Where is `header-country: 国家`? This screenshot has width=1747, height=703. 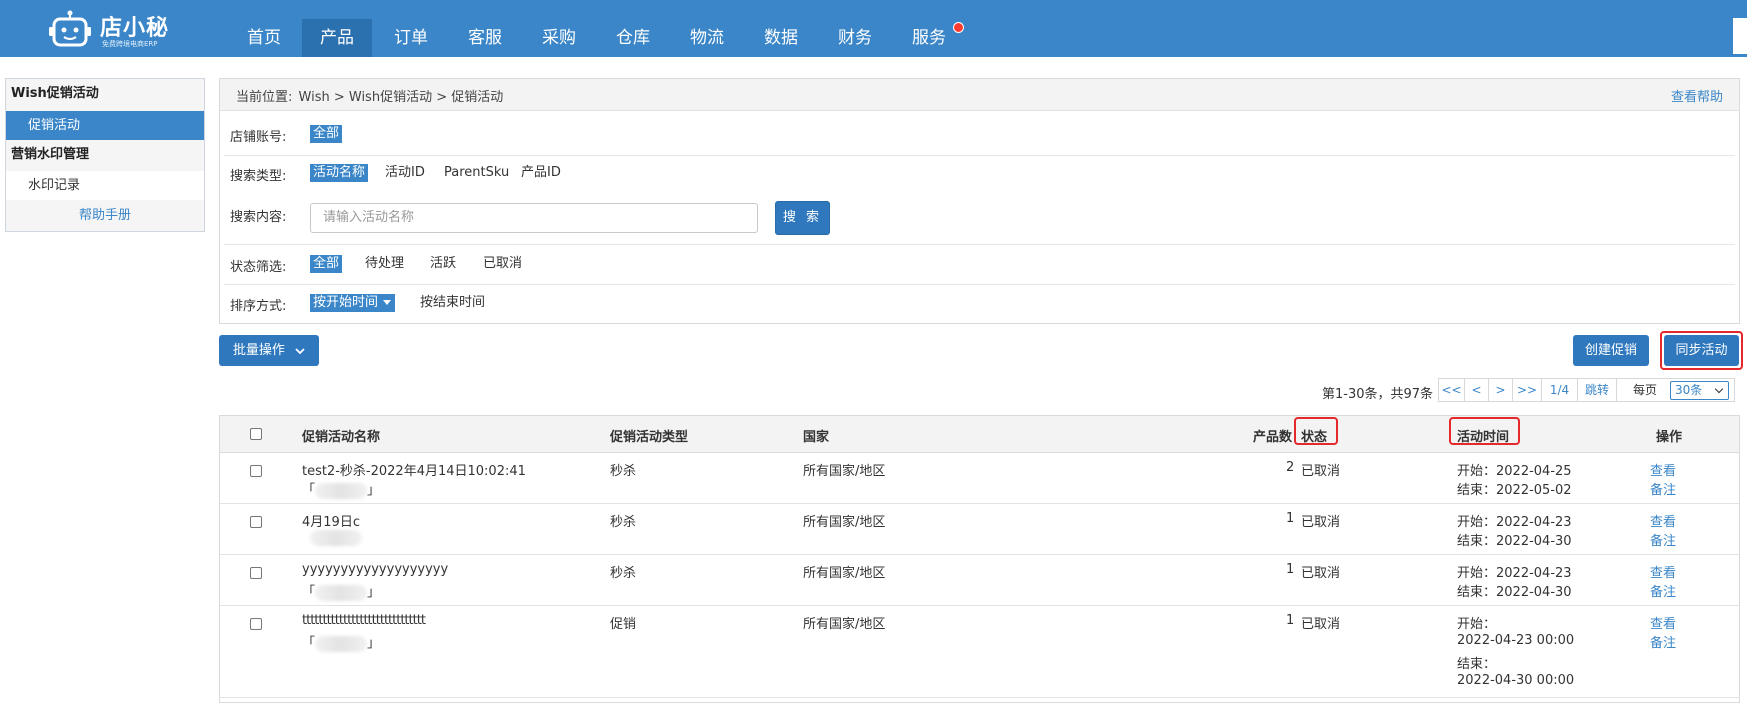 header-country: 国家 is located at coordinates (816, 437).